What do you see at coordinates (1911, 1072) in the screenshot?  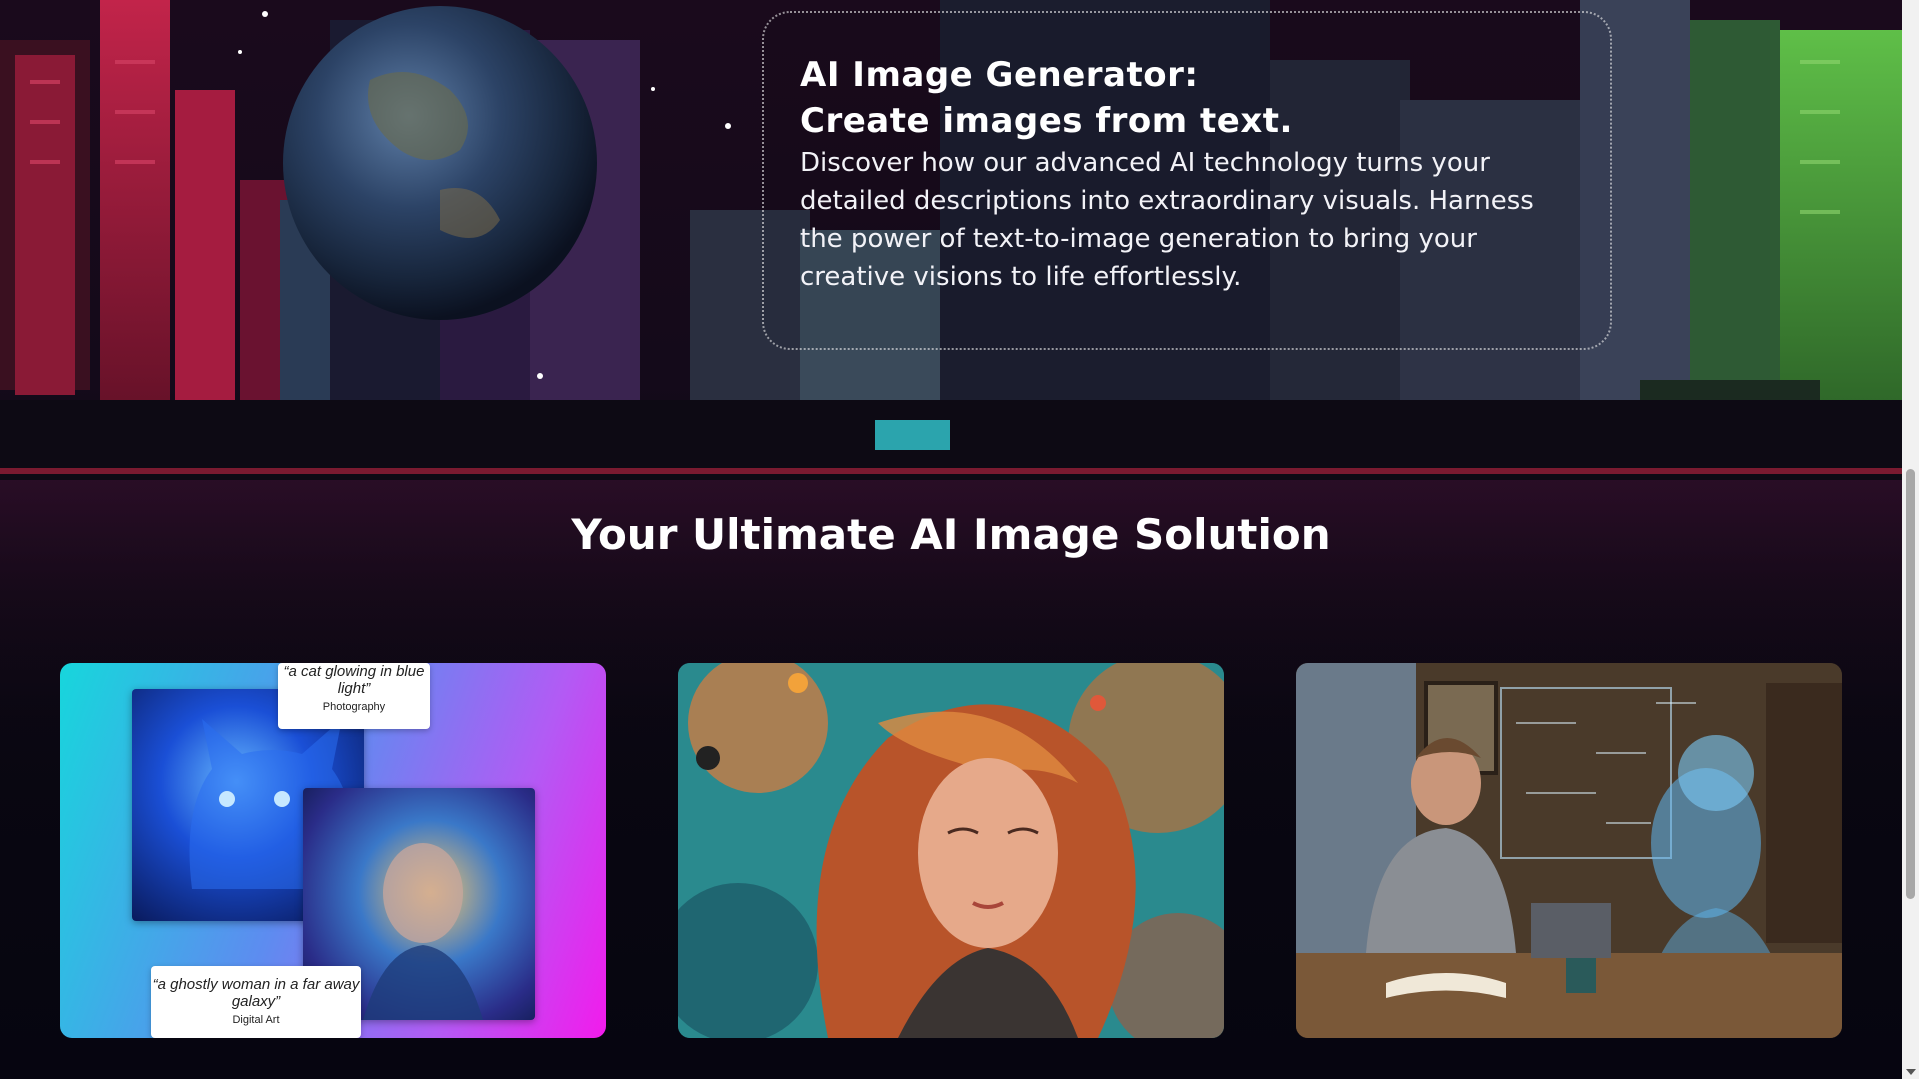 I see `scroll-down-arrow-icon` at bounding box center [1911, 1072].